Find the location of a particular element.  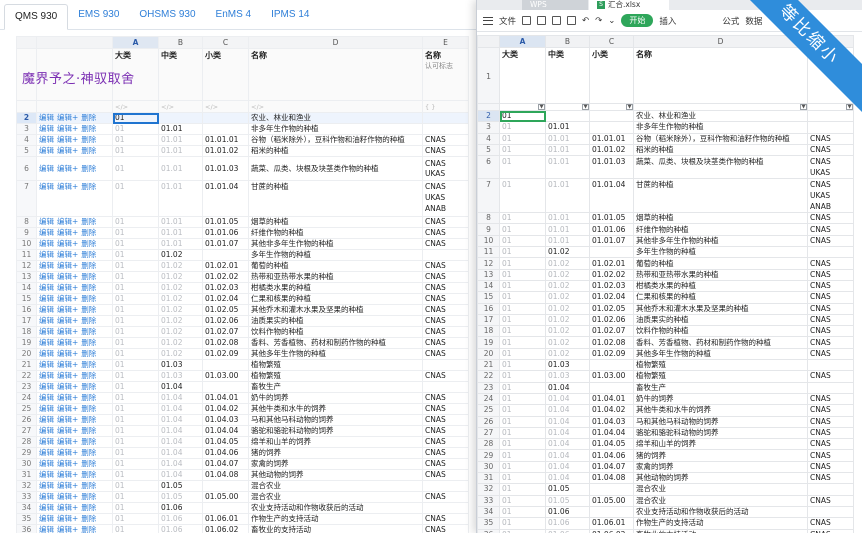

cell-d: 骆驼和骆驼科动物的饲养 is located at coordinates (335, 431).